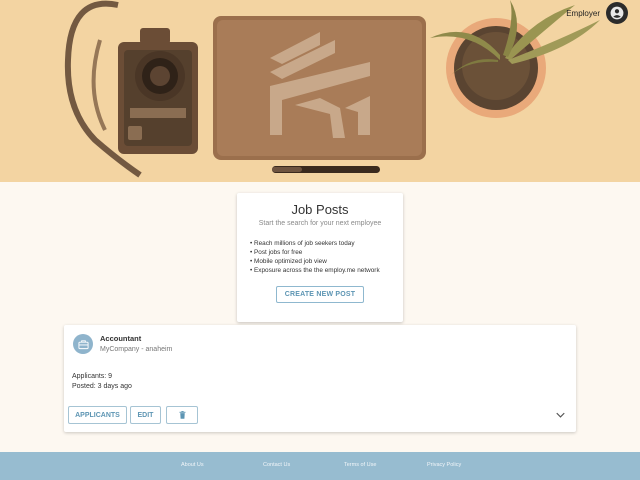 This screenshot has height=480, width=640. I want to click on benefit-item: • Reach millions of job seekers today, so click(302, 243).